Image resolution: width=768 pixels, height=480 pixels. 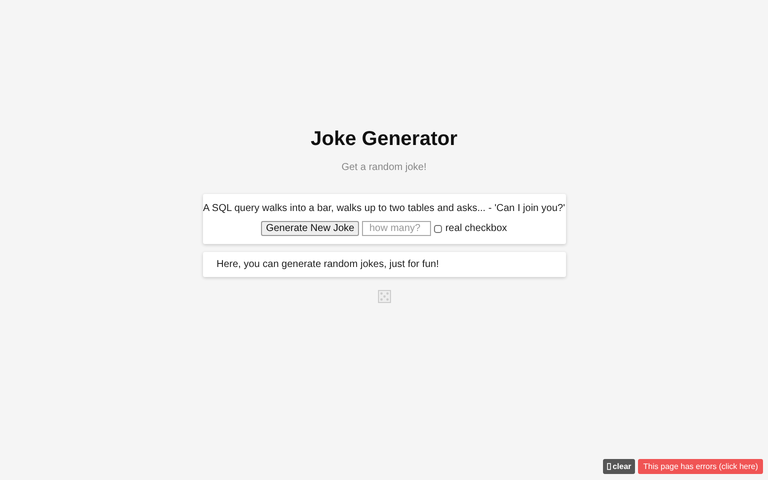 What do you see at coordinates (327, 264) in the screenshot?
I see `info-text: Here, you can generate random jokes, just for fun!` at bounding box center [327, 264].